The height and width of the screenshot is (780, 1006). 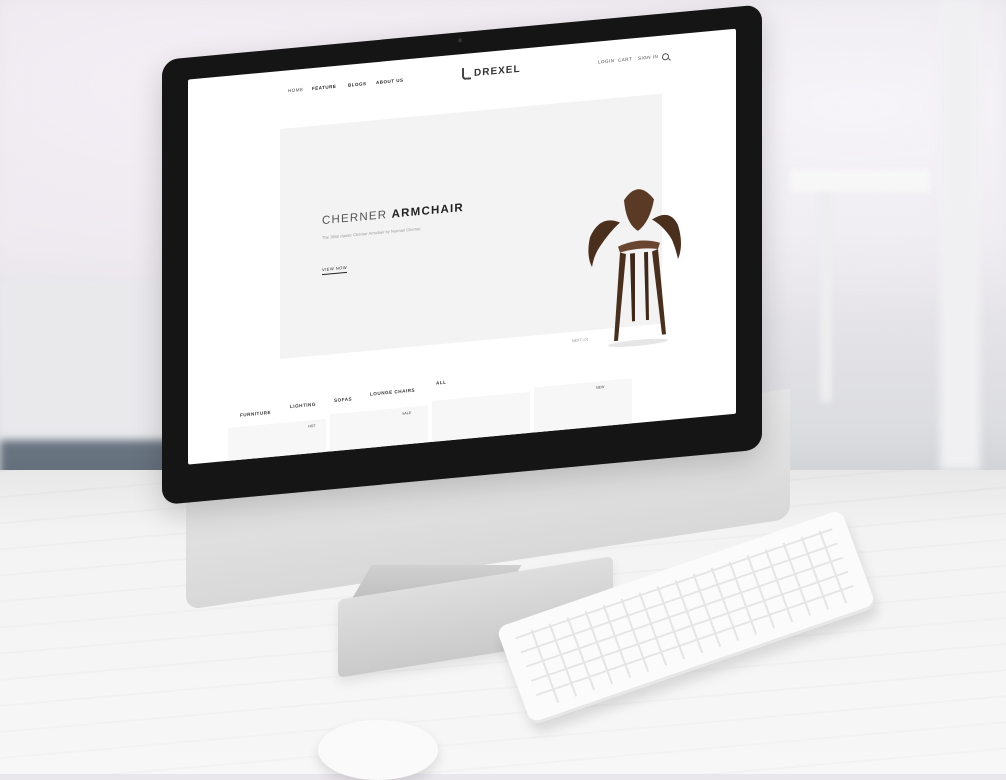 I want to click on card-badge-new: NEW, so click(x=600, y=387).